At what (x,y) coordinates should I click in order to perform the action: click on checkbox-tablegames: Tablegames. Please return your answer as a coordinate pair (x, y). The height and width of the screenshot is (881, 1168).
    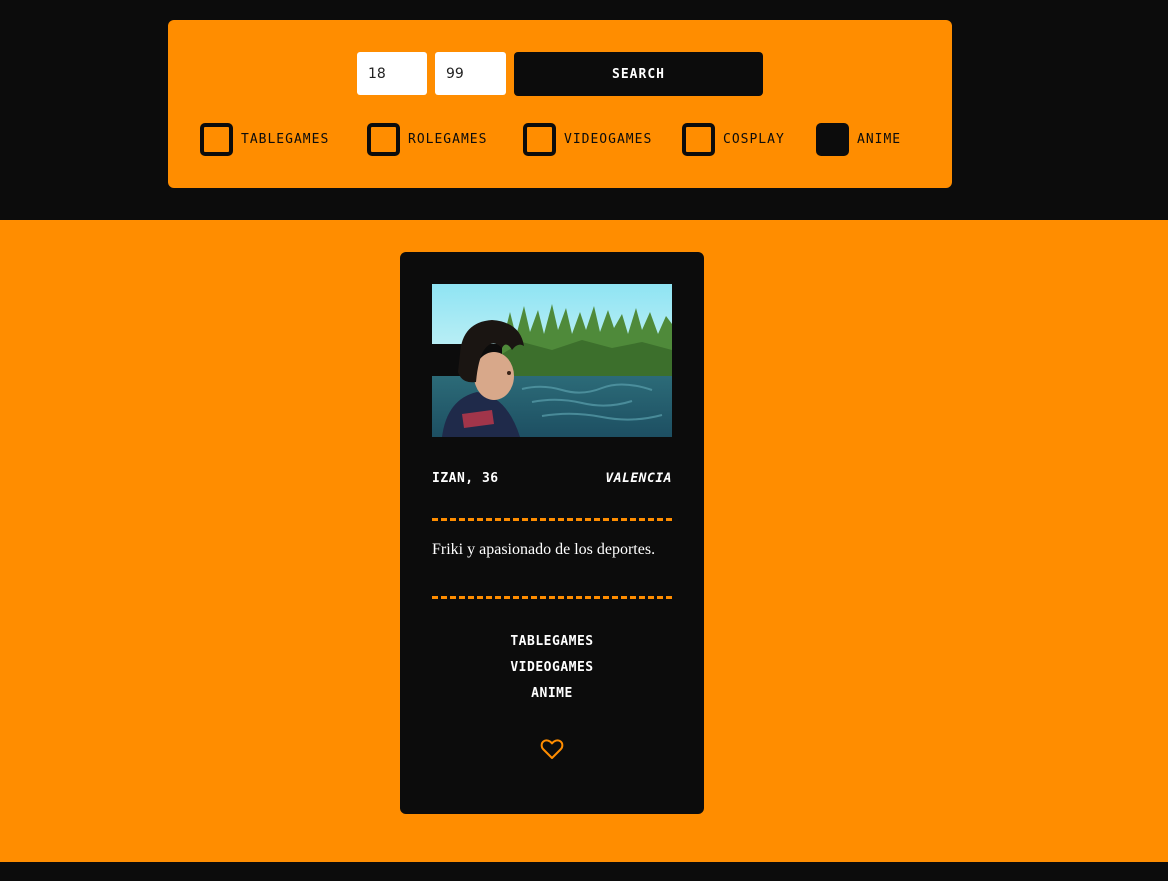
    Looking at the image, I should click on (264, 139).